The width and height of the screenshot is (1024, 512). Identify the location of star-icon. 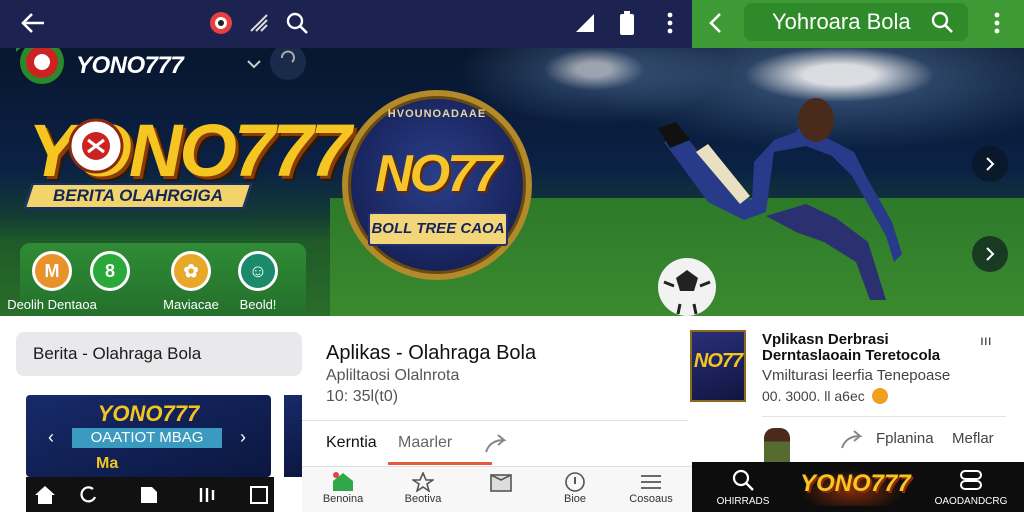
(423, 482).